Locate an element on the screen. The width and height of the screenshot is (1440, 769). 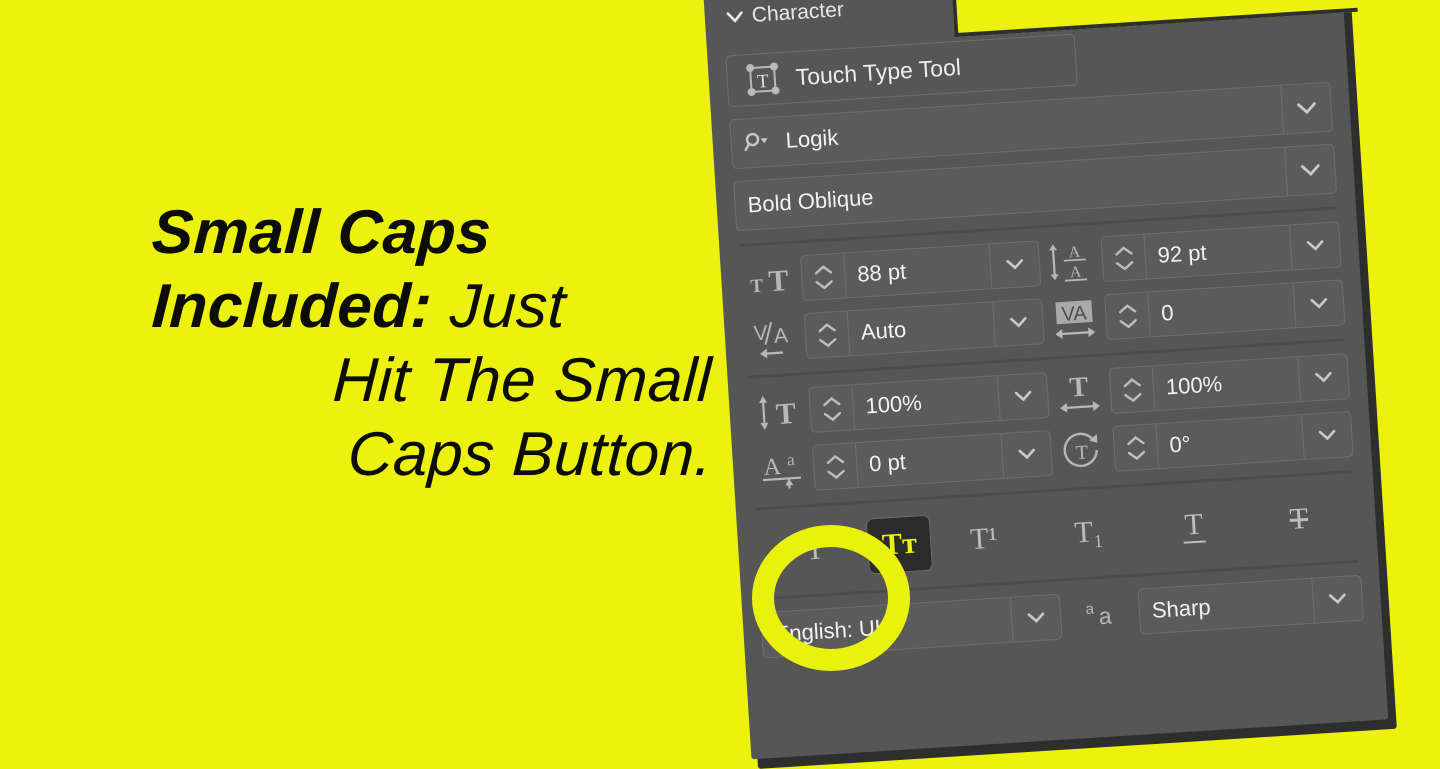
vertical-scale-value: 100% is located at coordinates (926, 402).